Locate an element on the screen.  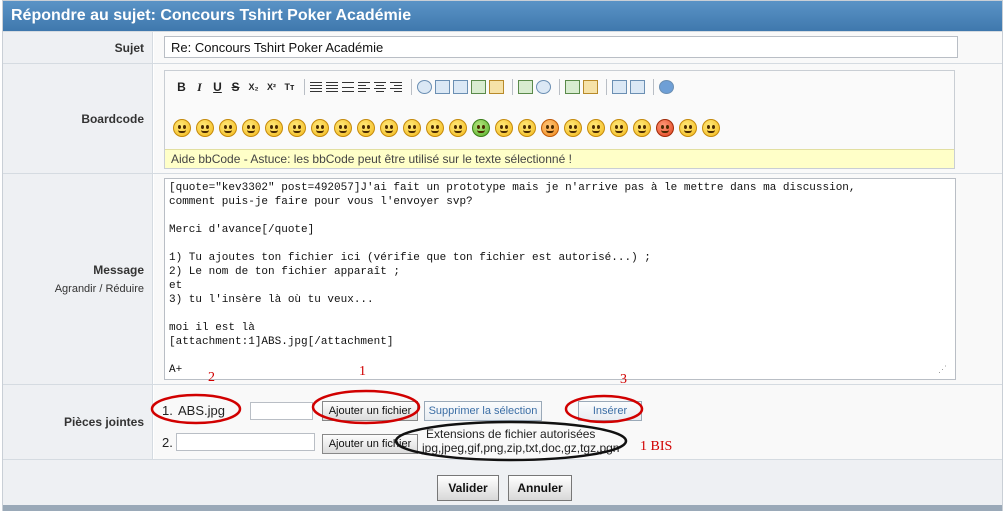
video-icon is located at coordinates (572, 87).